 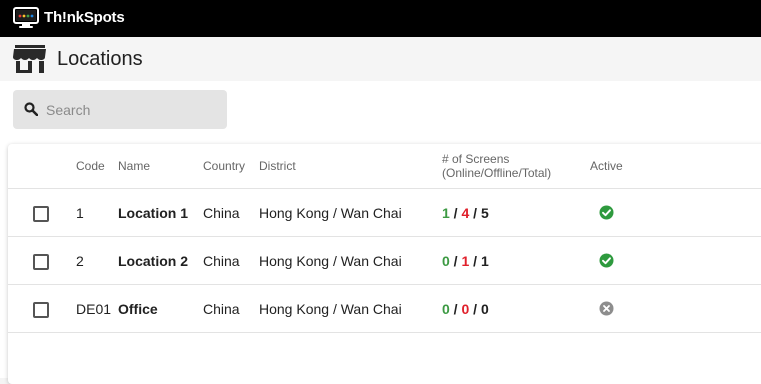 What do you see at coordinates (484, 261) in the screenshot?
I see `screens-total: 1` at bounding box center [484, 261].